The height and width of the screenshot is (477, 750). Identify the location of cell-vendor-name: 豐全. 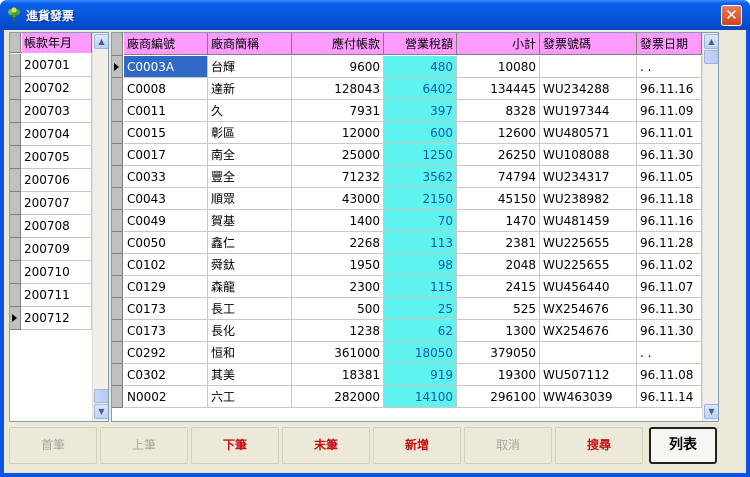
(250, 177).